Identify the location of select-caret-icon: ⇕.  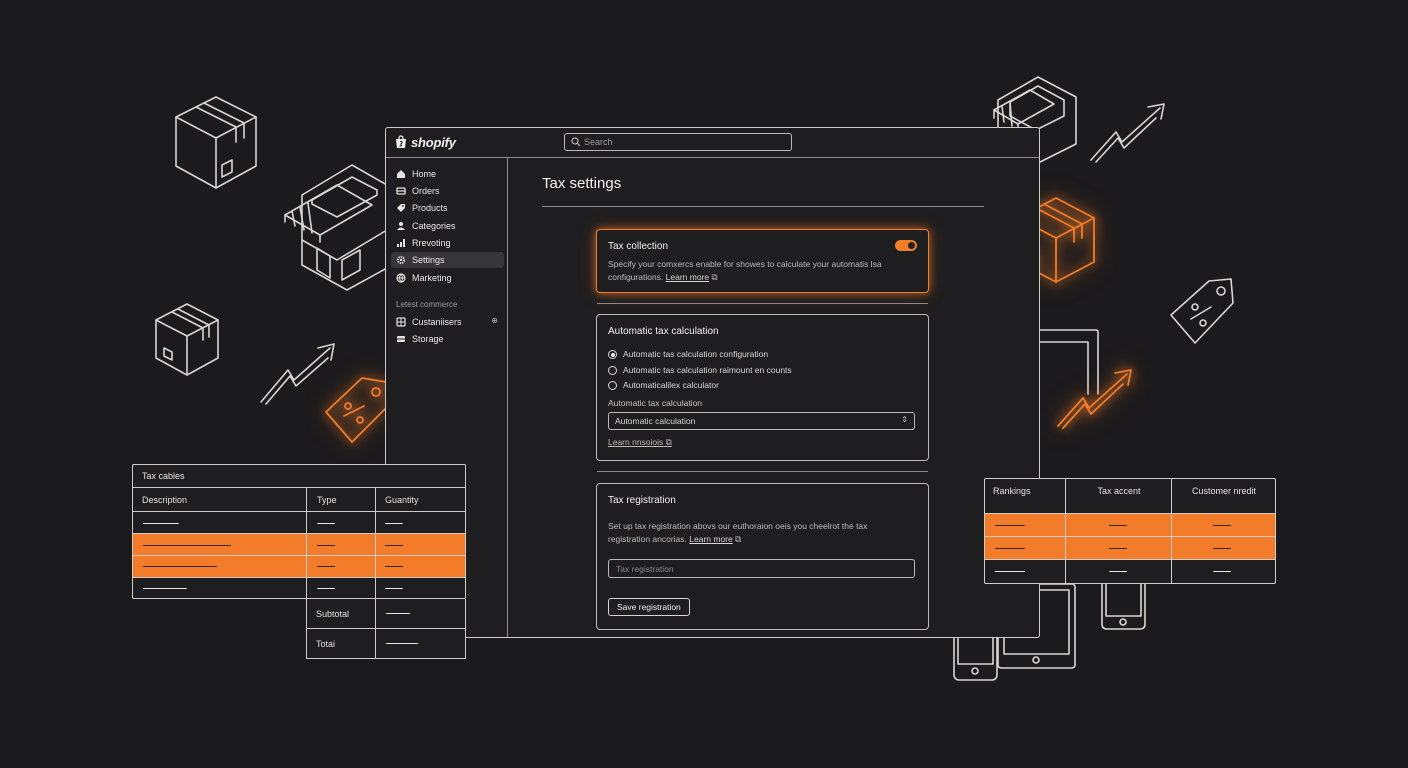
(904, 419).